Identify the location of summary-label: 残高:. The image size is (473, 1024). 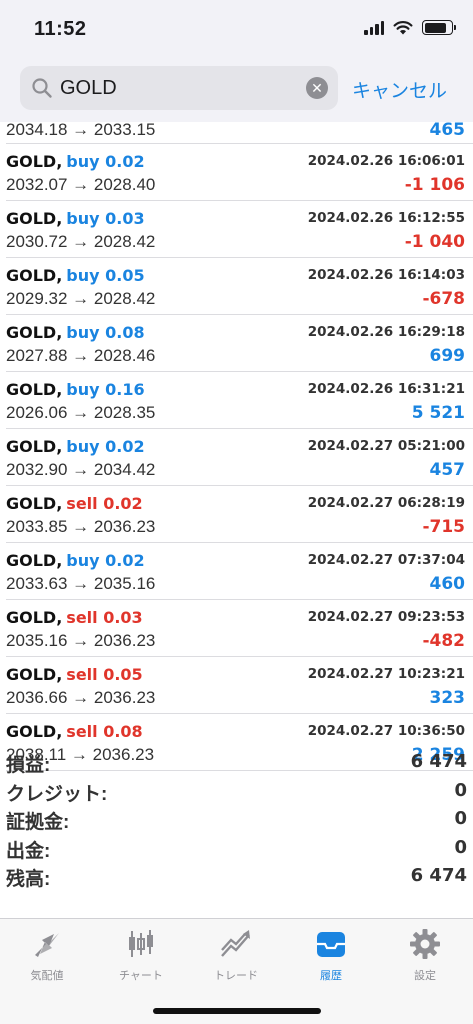
(28, 879).